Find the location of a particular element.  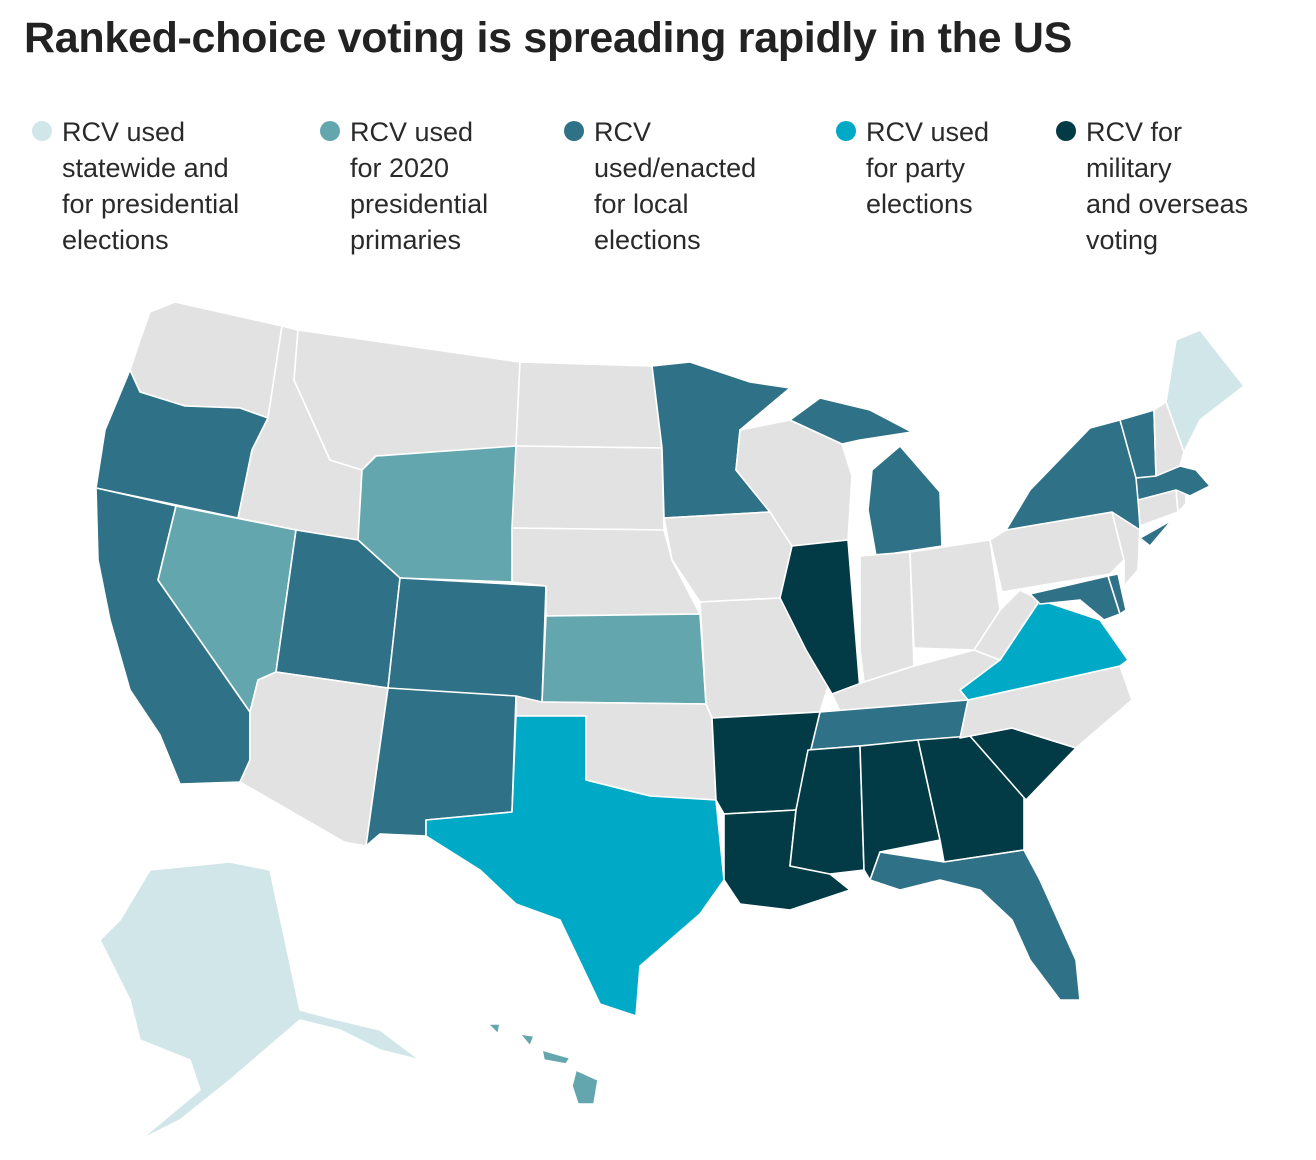

state-kansas is located at coordinates (624, 659).